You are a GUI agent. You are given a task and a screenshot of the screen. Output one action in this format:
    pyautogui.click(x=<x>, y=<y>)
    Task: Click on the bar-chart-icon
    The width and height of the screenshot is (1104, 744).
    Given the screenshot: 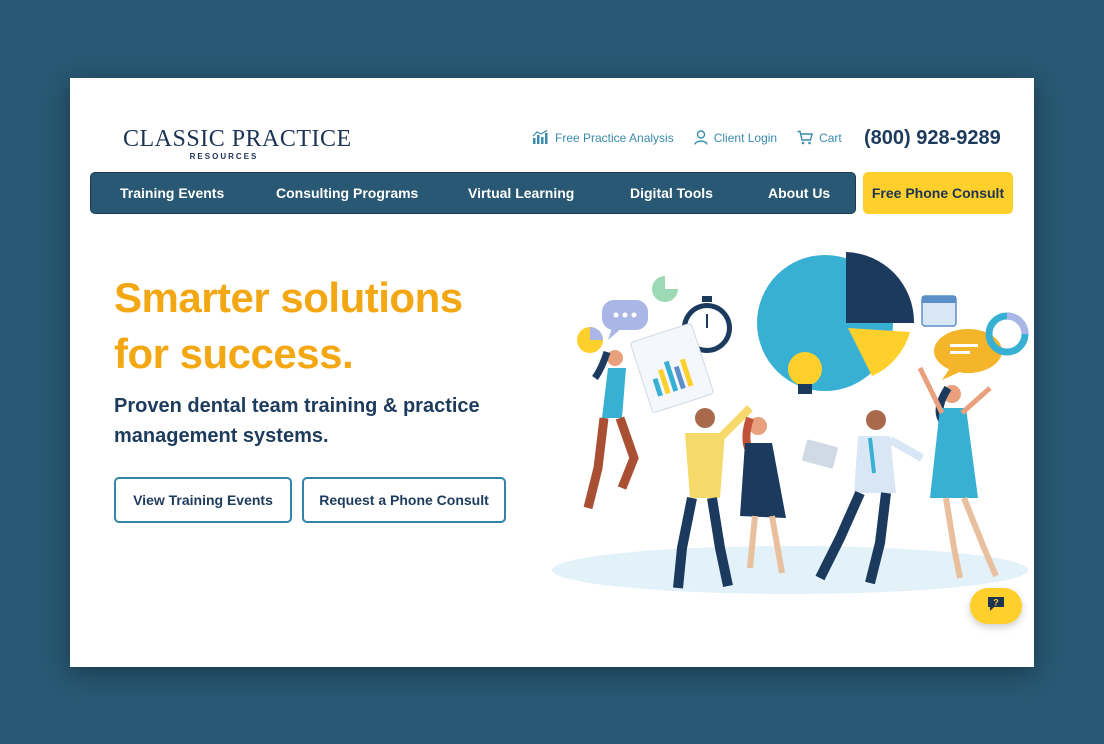 What is the action you would take?
    pyautogui.click(x=540, y=137)
    